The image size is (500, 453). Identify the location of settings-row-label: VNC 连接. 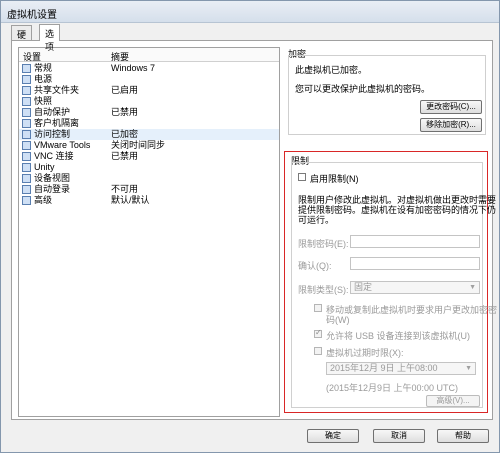
(54, 156).